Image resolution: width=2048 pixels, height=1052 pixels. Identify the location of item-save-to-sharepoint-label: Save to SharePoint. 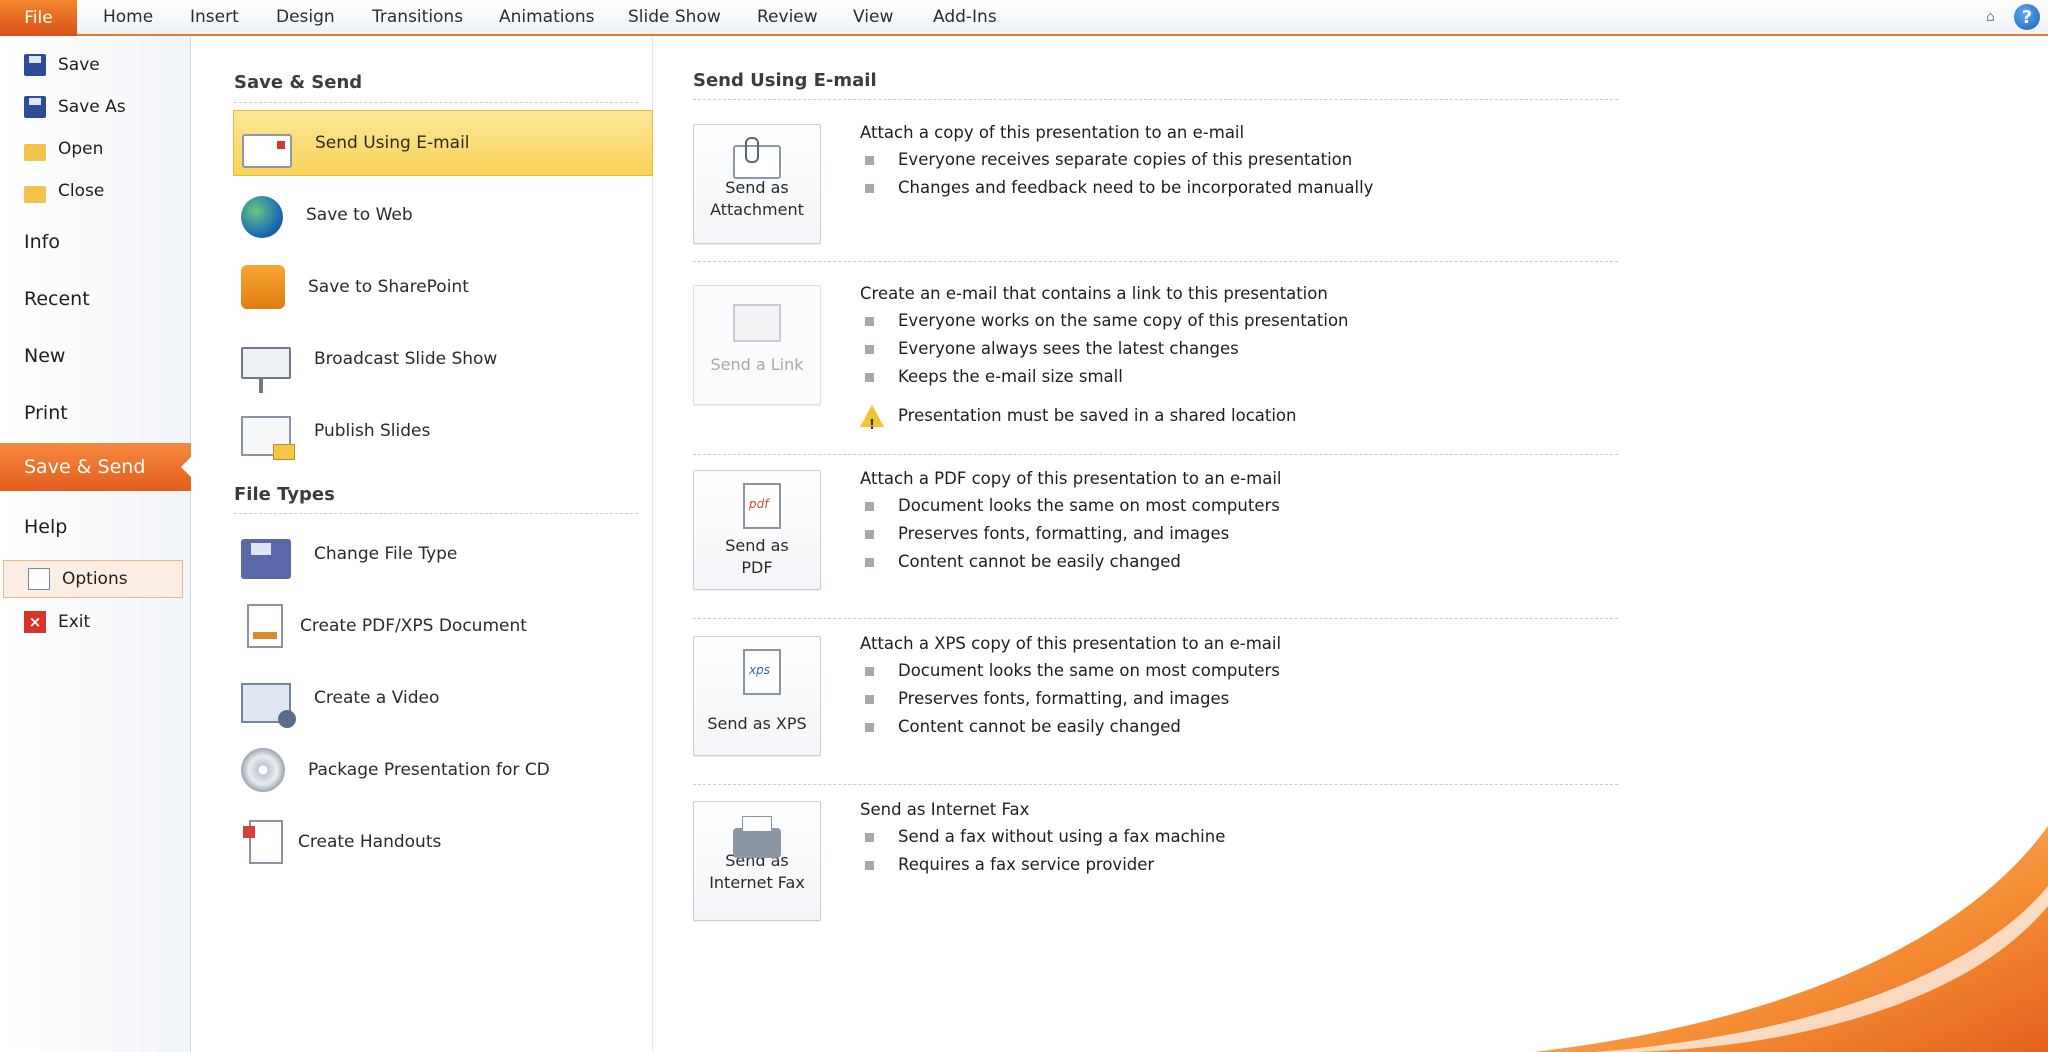
(388, 287).